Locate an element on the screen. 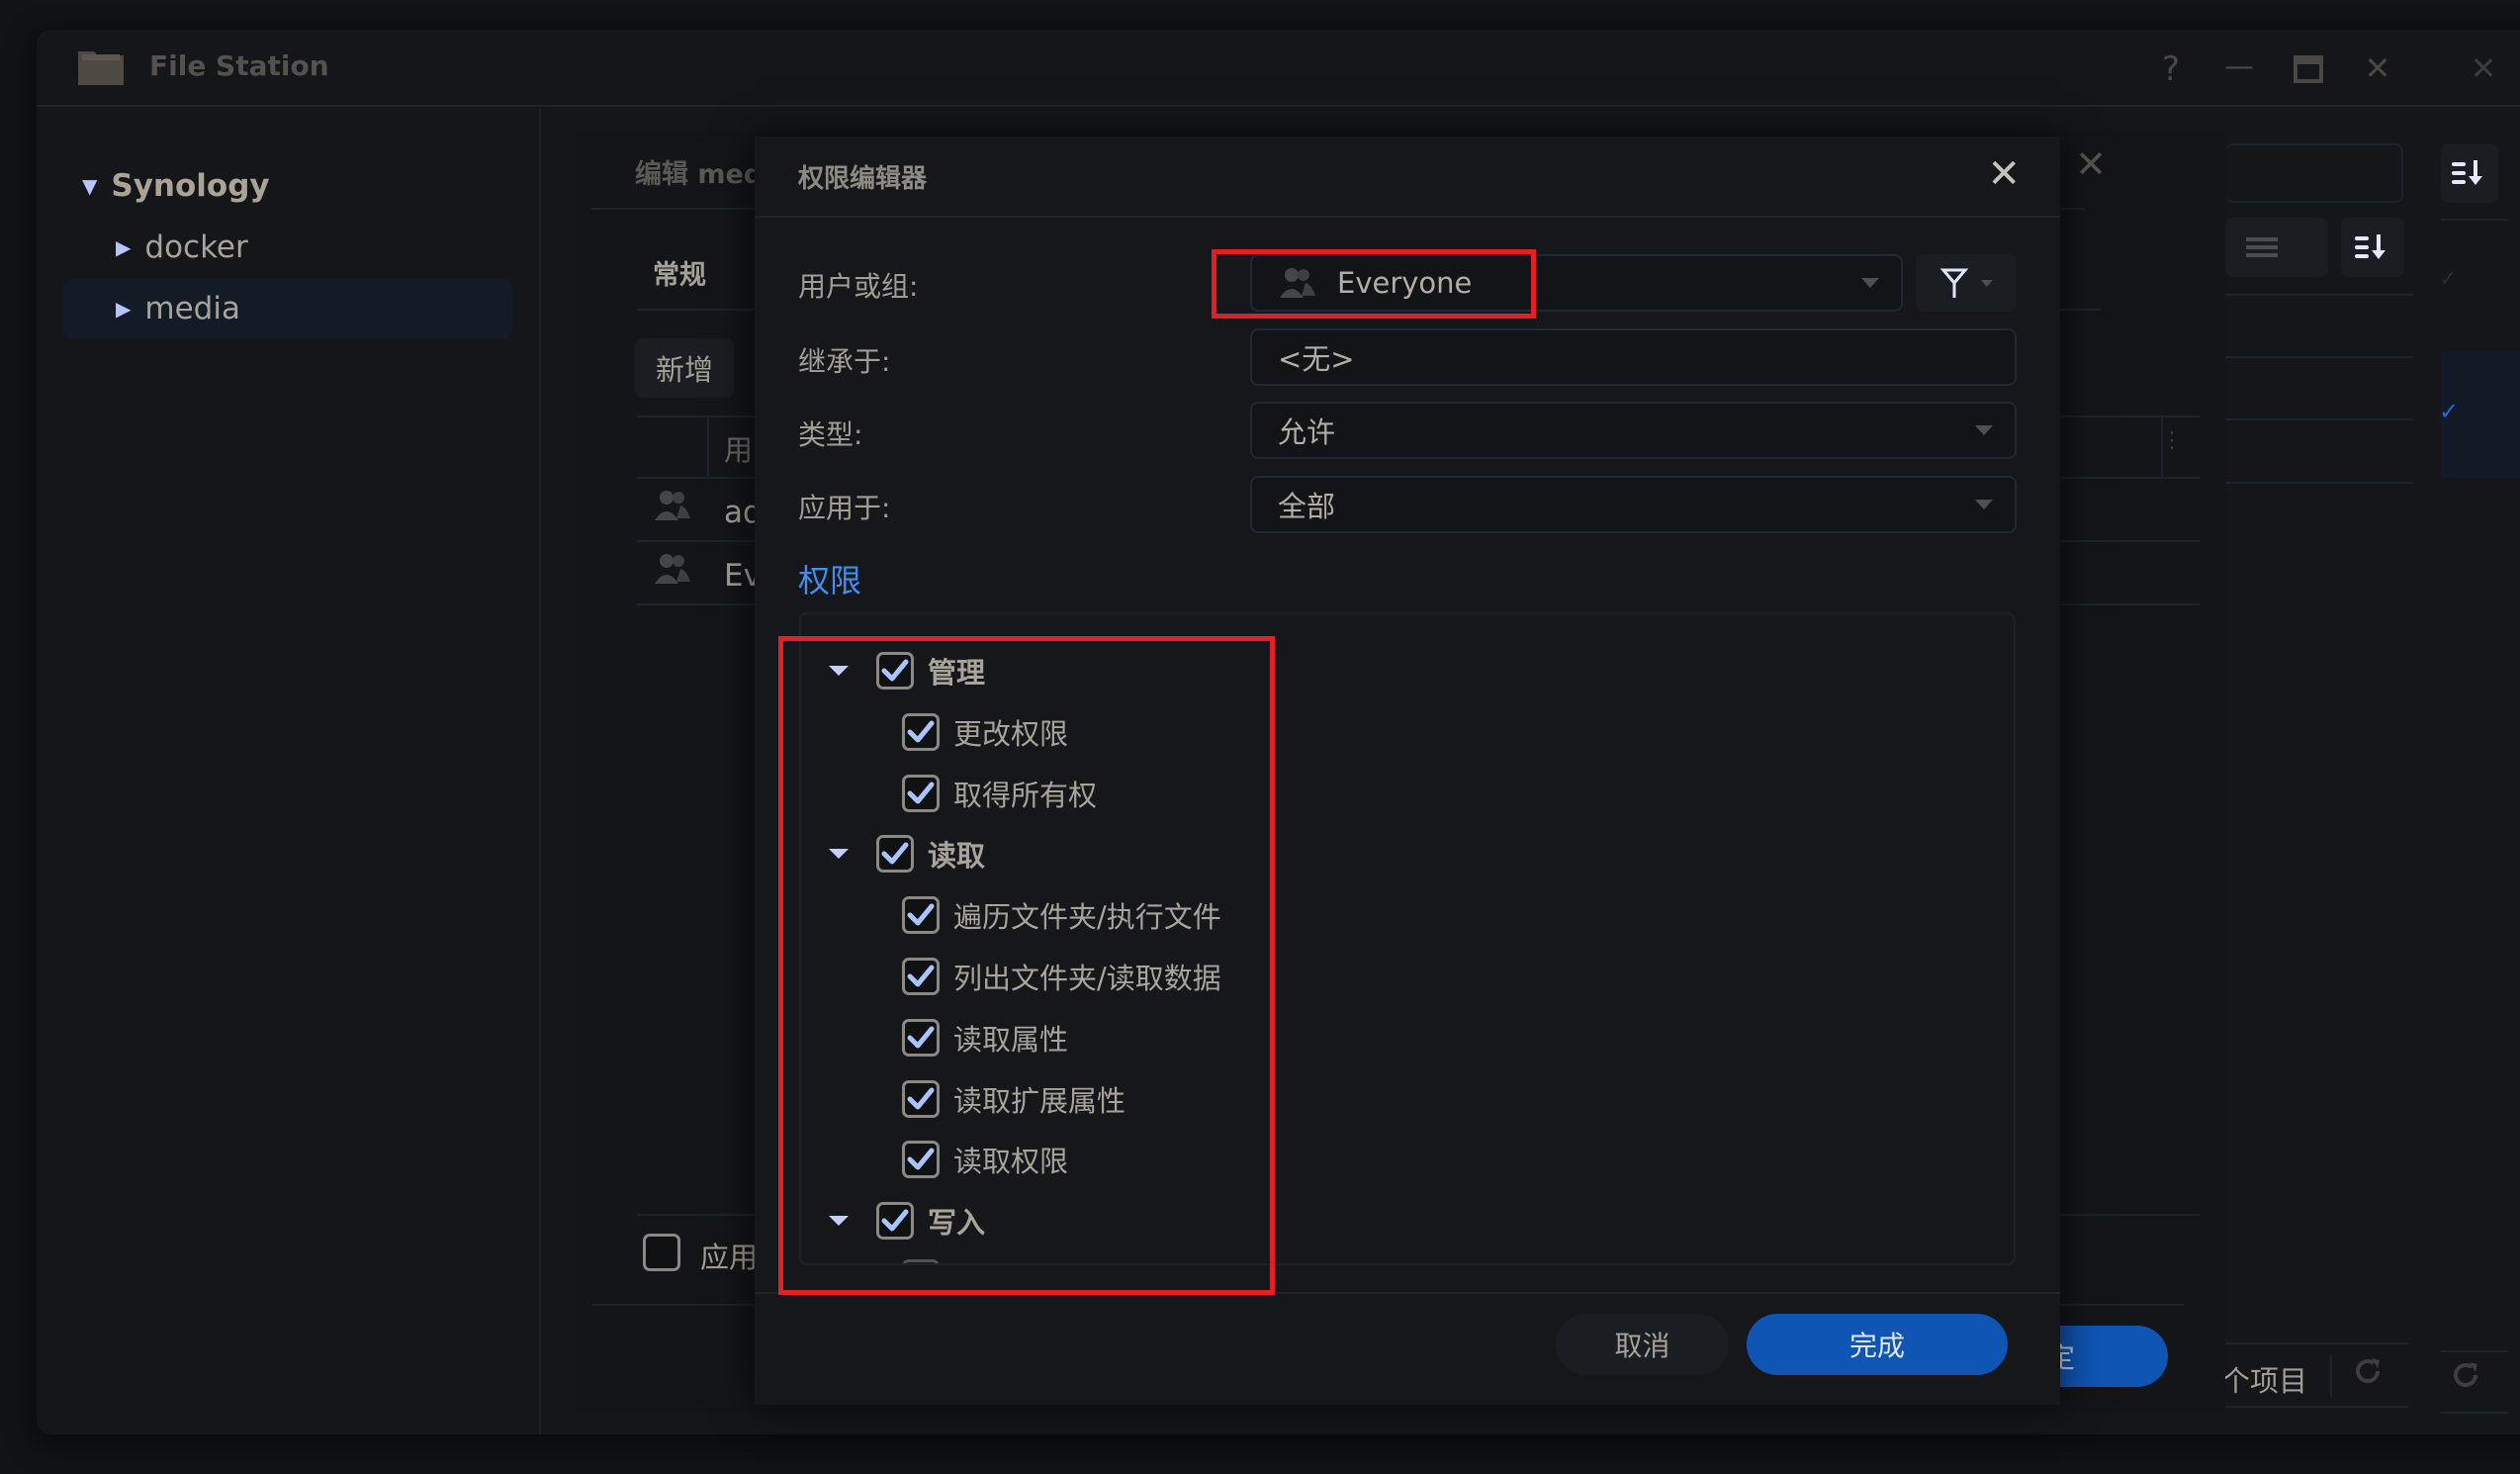 This screenshot has height=1474, width=2520. view-mode-button is located at coordinates (2276, 247).